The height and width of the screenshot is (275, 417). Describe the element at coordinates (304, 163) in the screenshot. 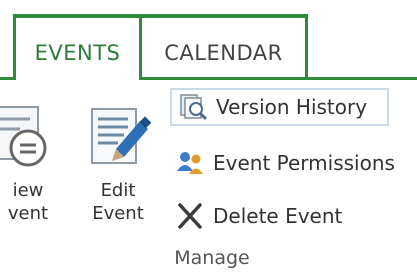

I see `event-permissions-label: Event Permissions` at that location.